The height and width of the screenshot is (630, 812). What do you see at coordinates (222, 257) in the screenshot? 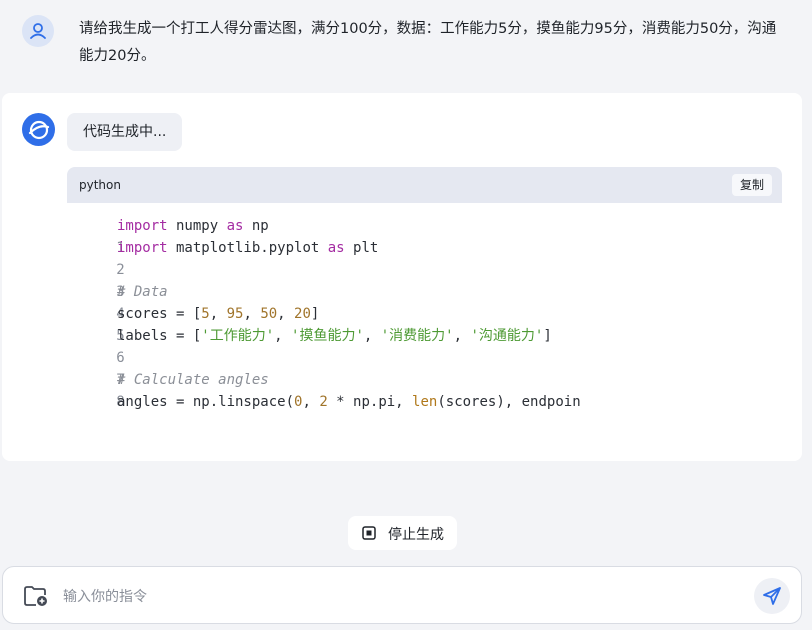
I see `code-line: 2 import matplotlib.pyplot as plt` at bounding box center [222, 257].